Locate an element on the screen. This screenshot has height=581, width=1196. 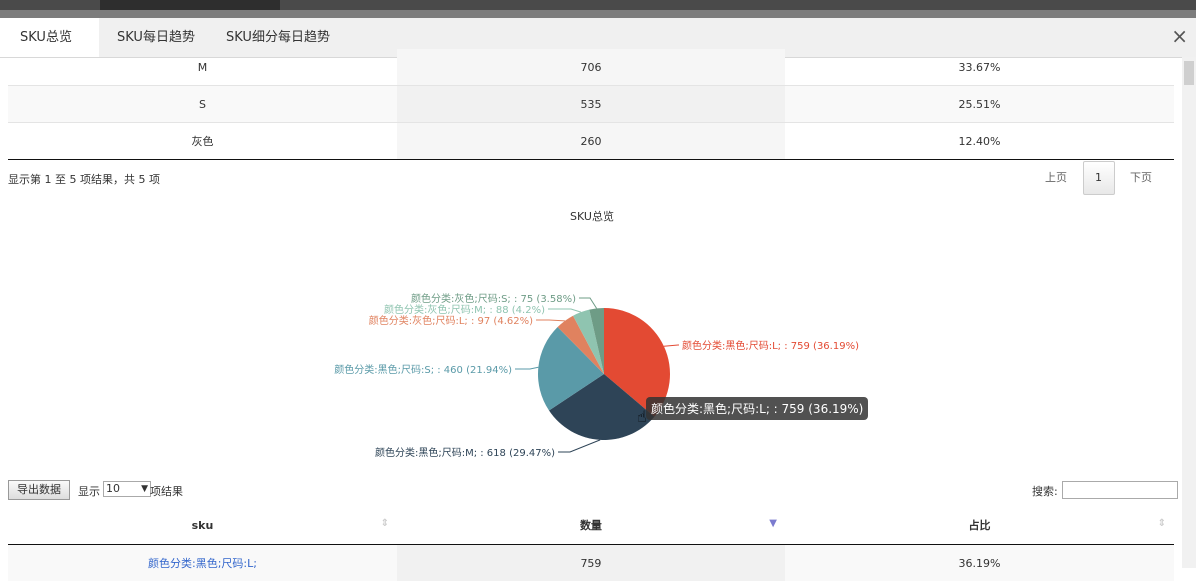
count-column-header: 数量 ▼ is located at coordinates (591, 525).